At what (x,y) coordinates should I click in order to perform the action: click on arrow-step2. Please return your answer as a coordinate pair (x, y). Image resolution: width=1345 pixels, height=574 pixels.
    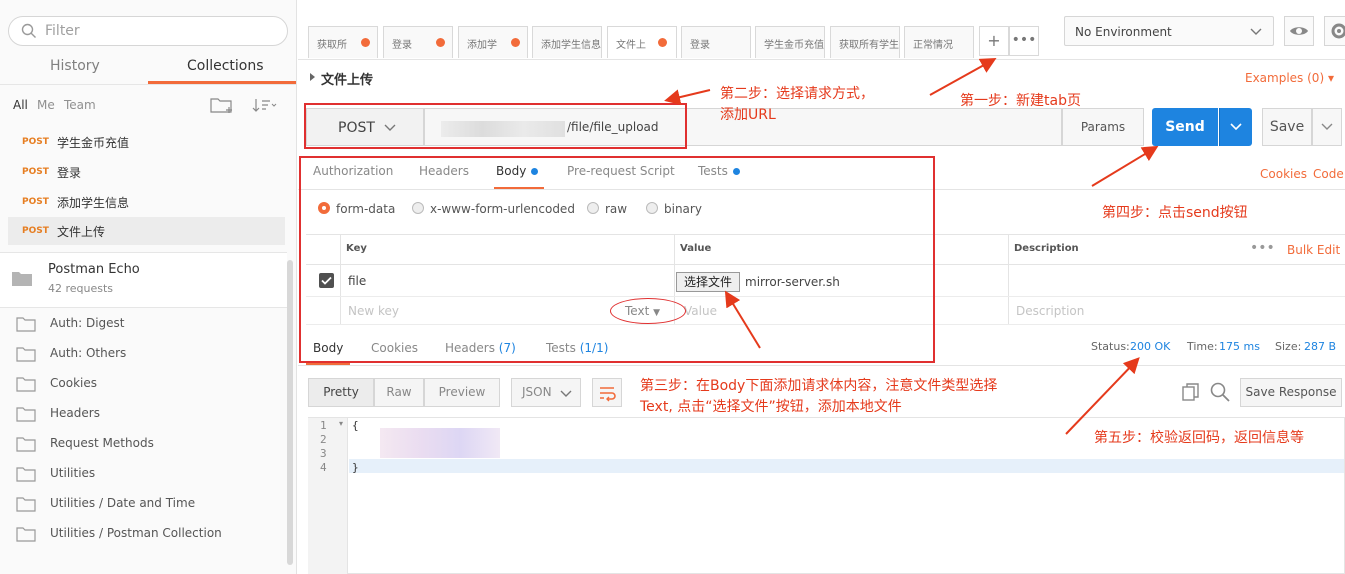
    Looking at the image, I should click on (687, 97).